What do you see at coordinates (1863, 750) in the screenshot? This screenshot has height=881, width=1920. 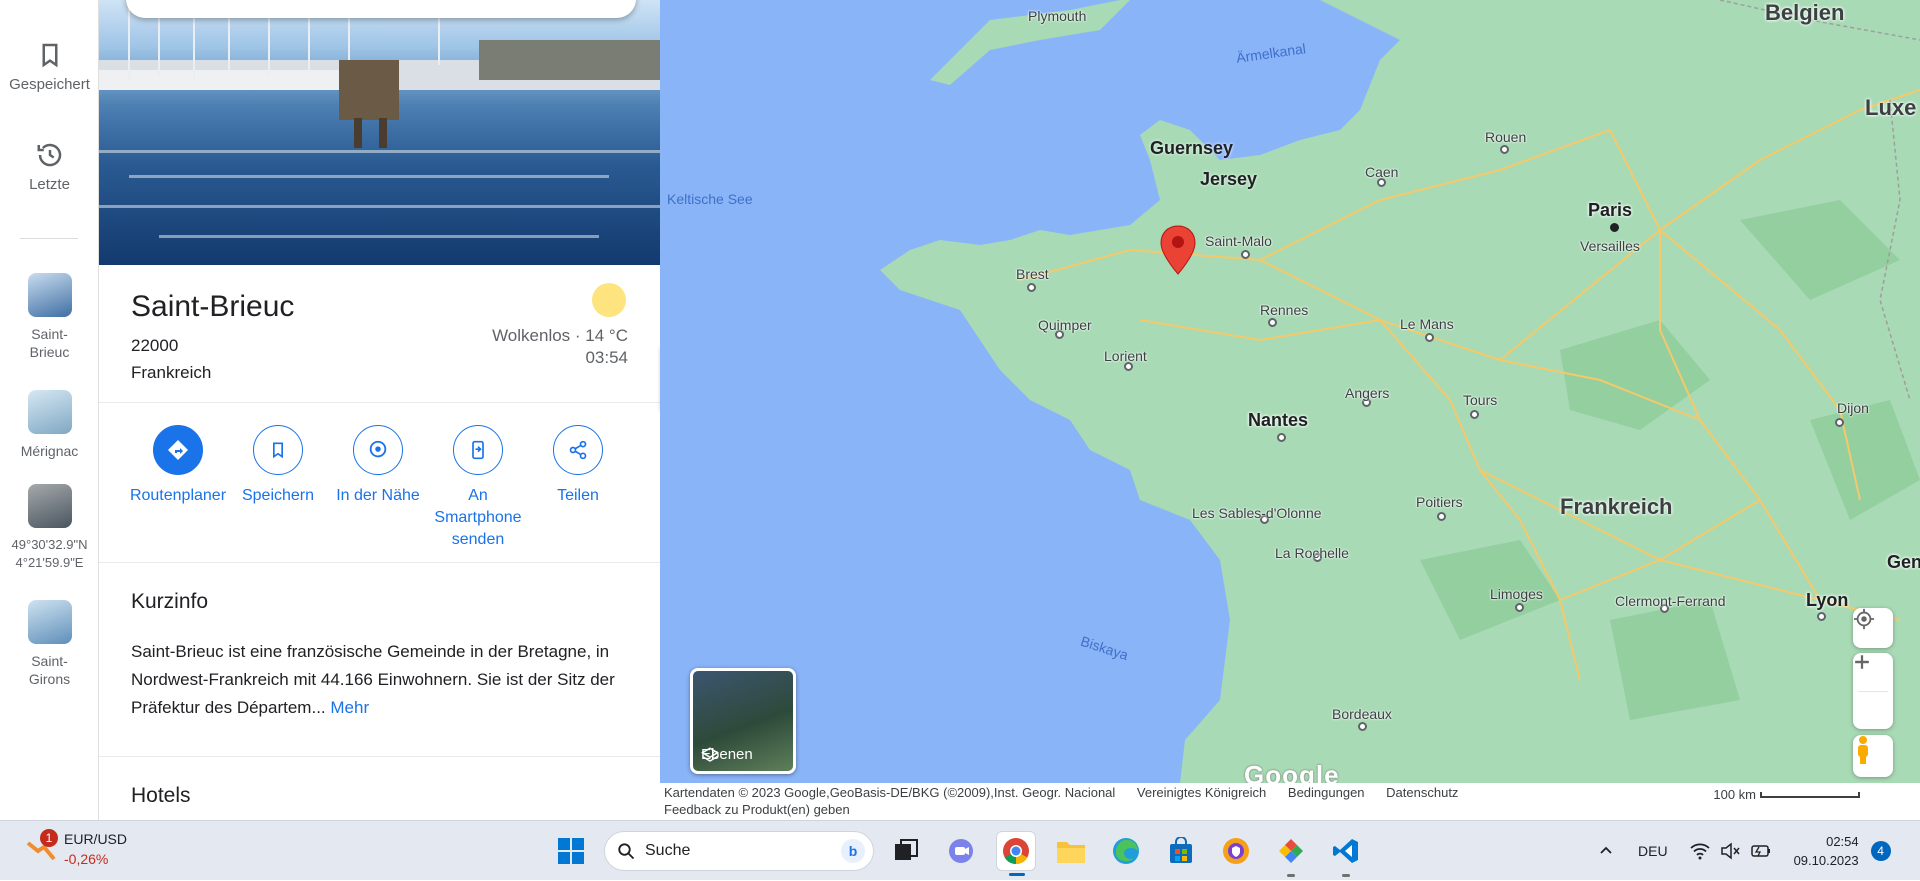 I see `pegman-icon` at bounding box center [1863, 750].